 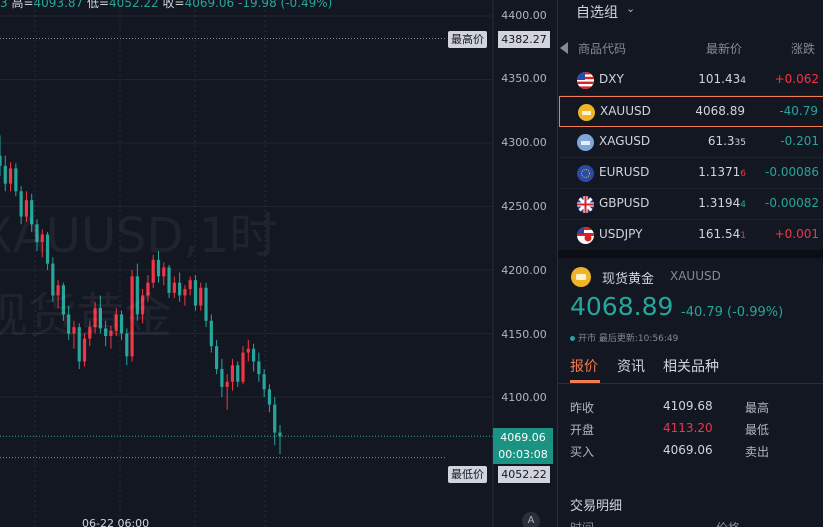 What do you see at coordinates (688, 450) in the screenshot?
I see `bid-value: 4069.06` at bounding box center [688, 450].